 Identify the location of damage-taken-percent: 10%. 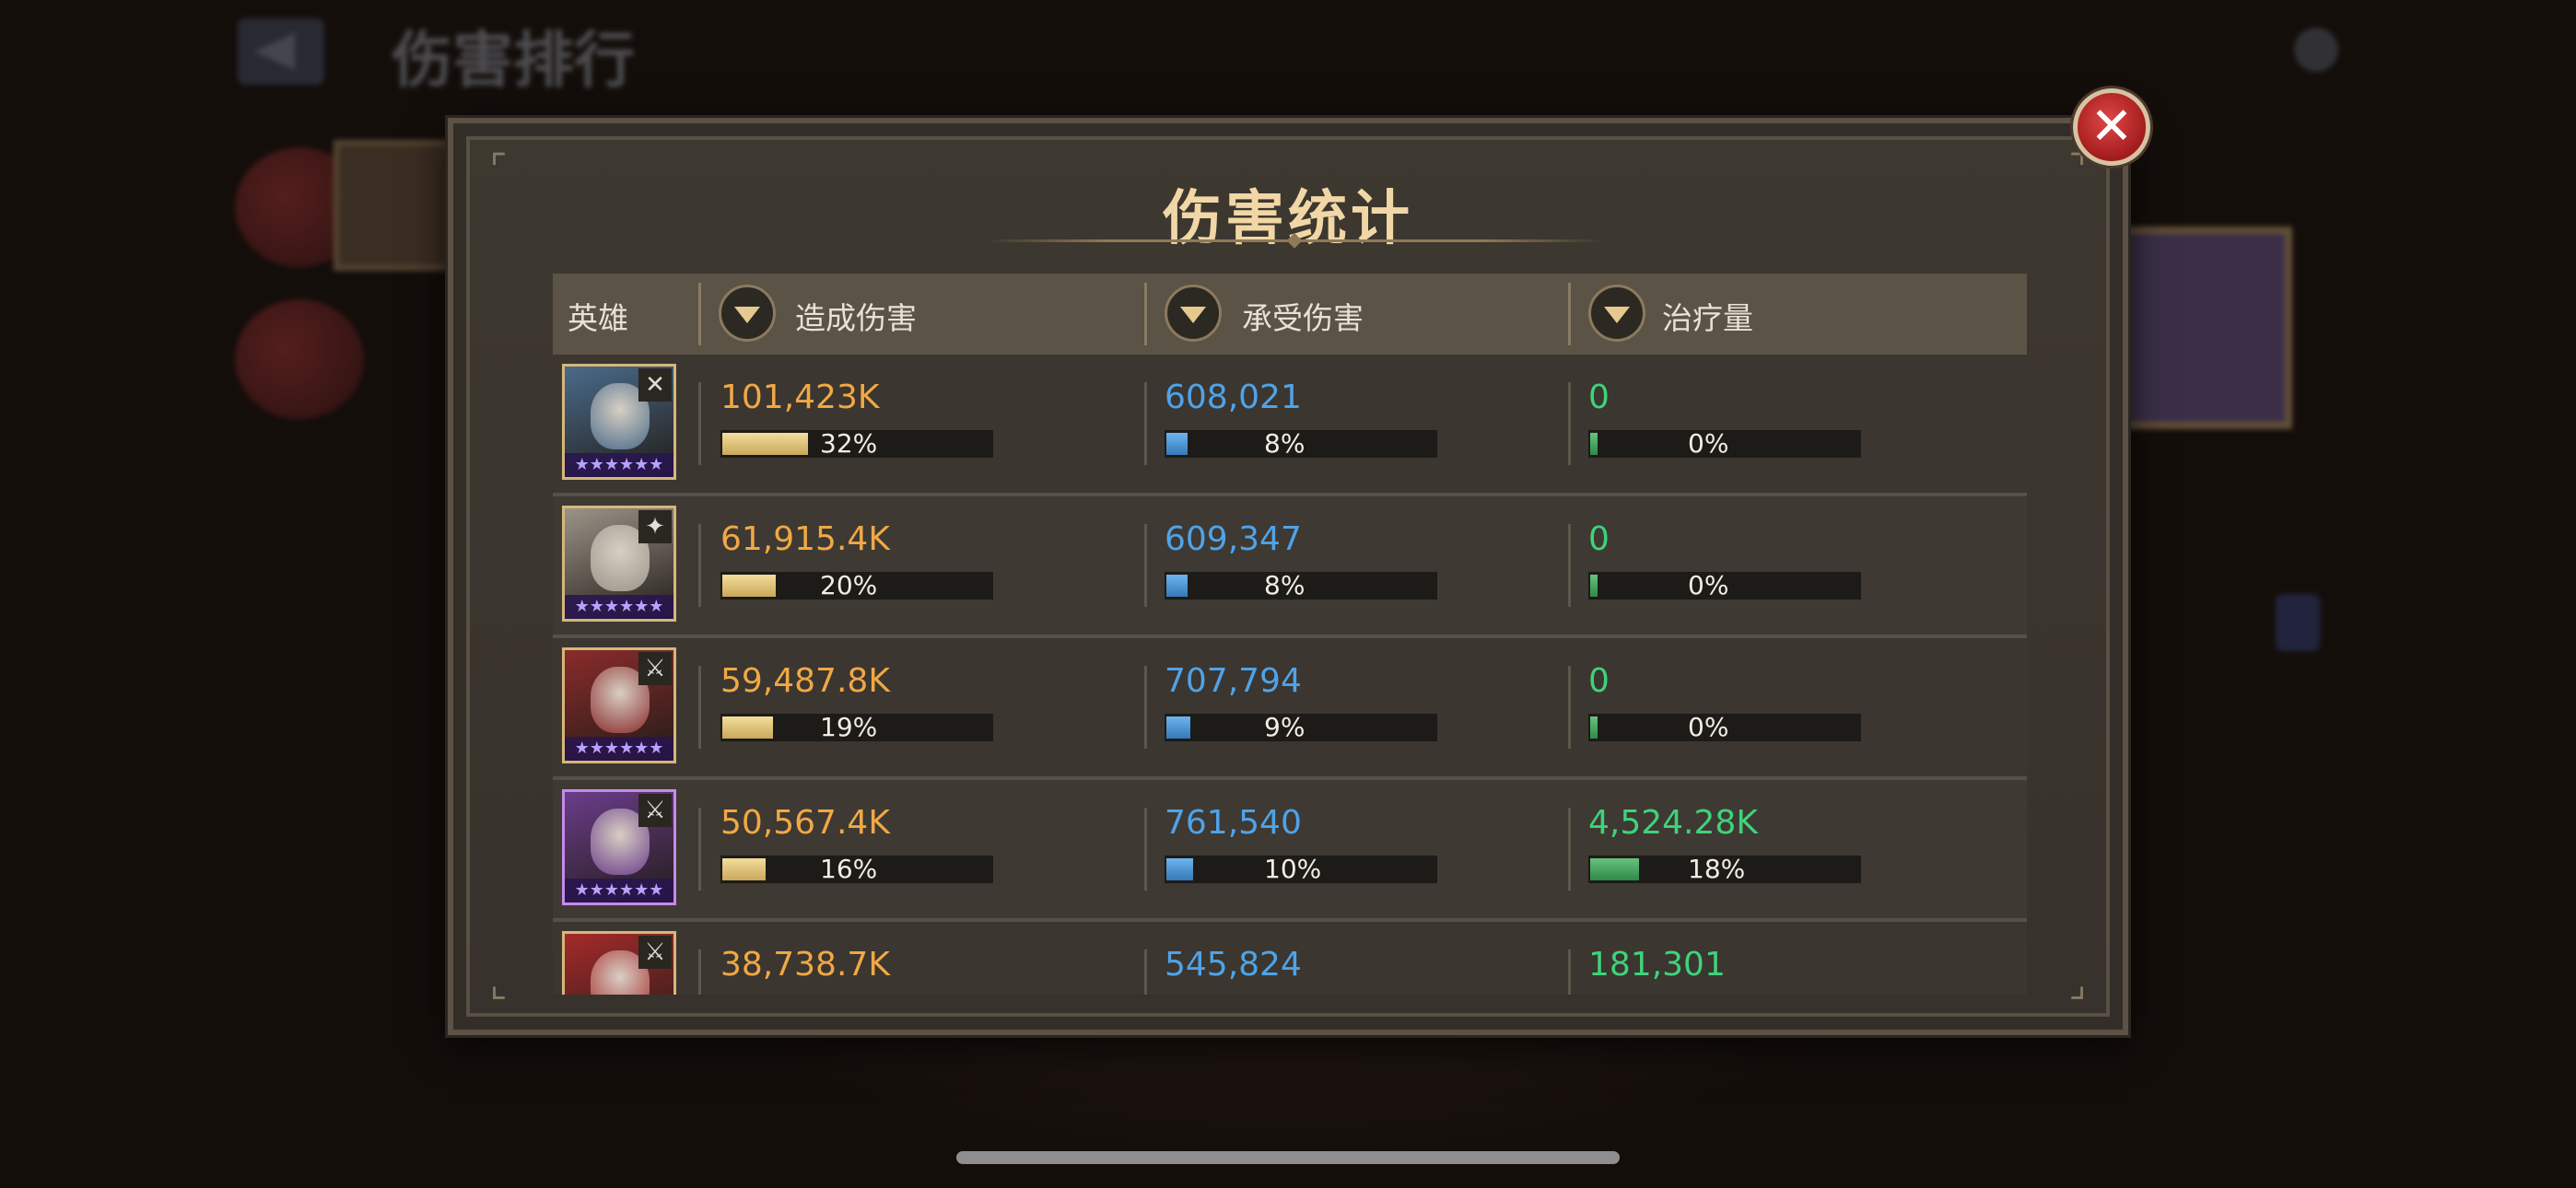
(1293, 869).